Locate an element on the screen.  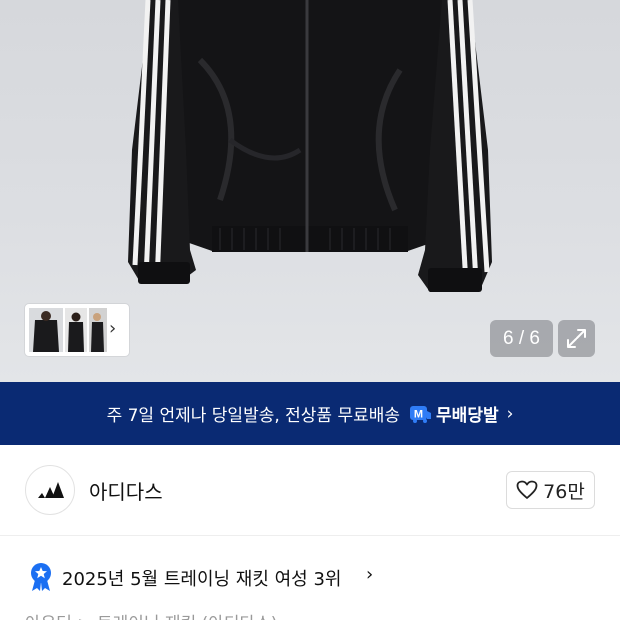
brand-logo is located at coordinates (50, 490).